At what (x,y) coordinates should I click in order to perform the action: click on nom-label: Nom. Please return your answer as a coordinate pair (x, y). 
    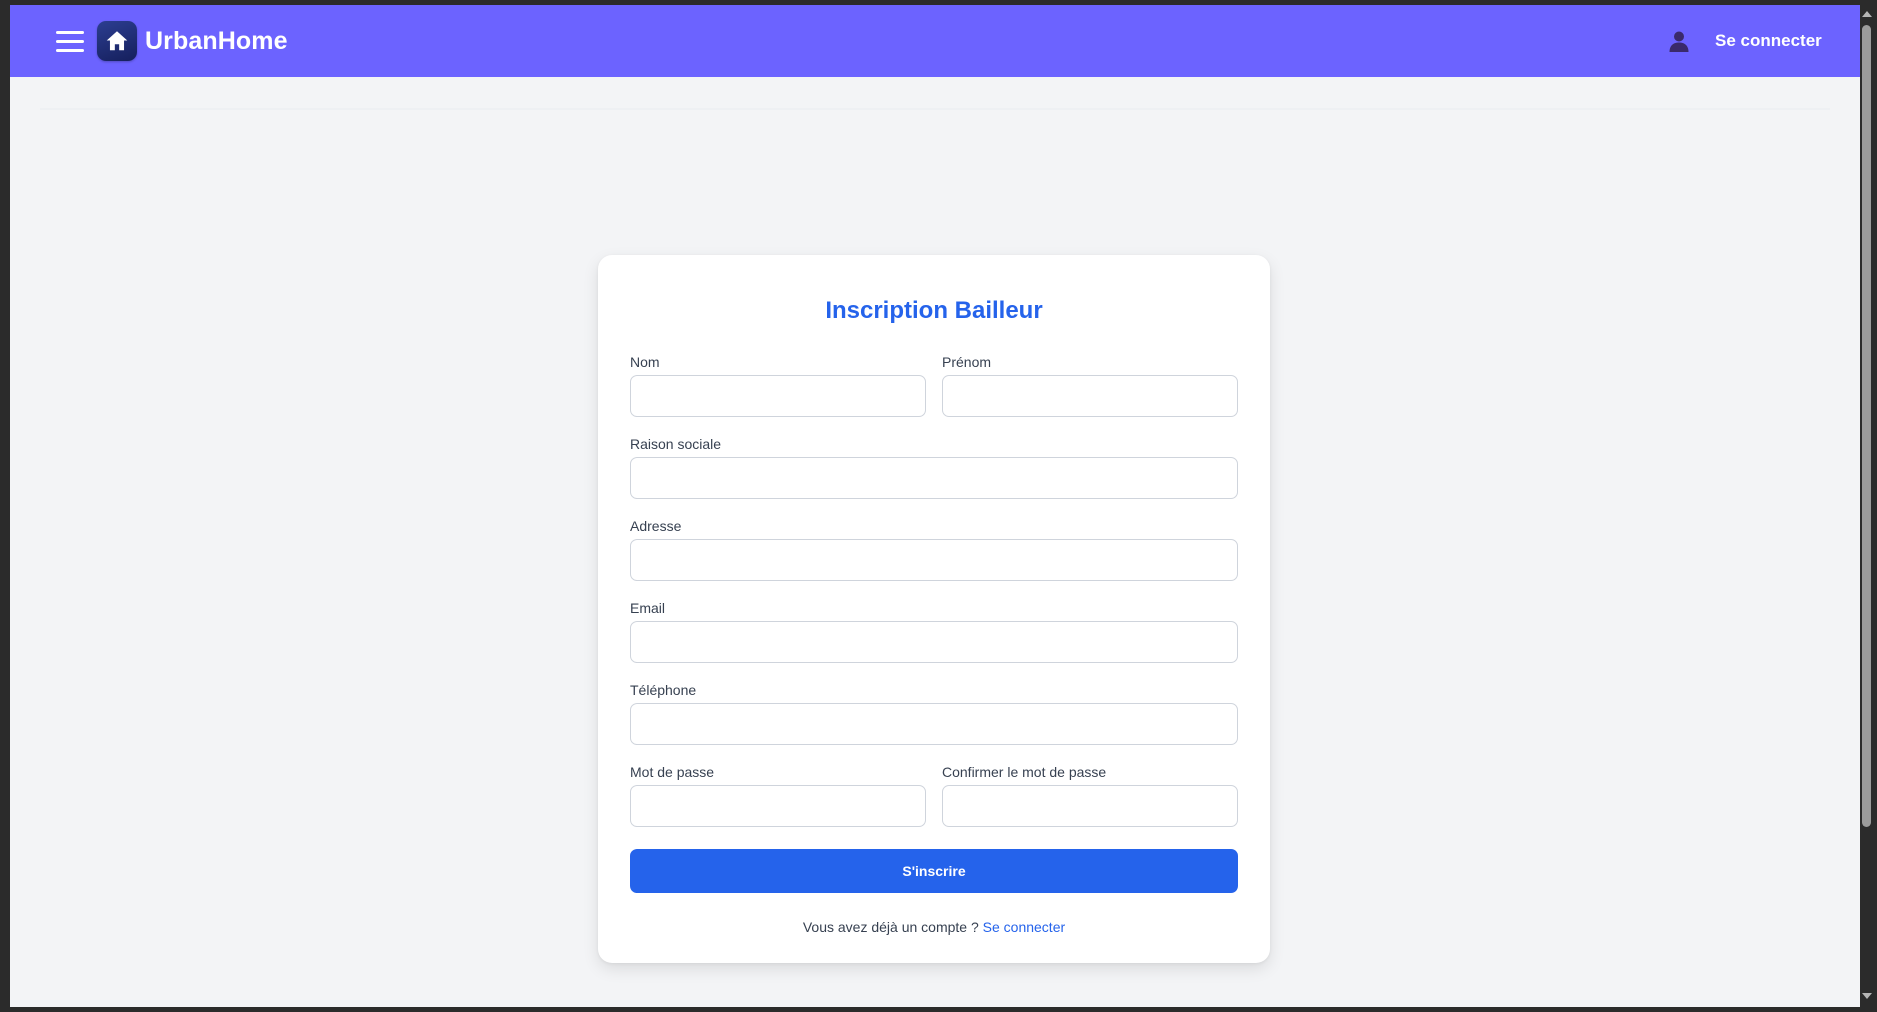
    Looking at the image, I should click on (645, 362).